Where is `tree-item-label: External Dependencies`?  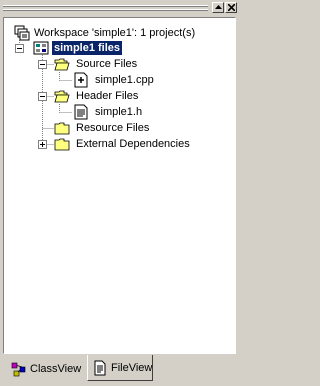
tree-item-label: External Dependencies is located at coordinates (133, 144).